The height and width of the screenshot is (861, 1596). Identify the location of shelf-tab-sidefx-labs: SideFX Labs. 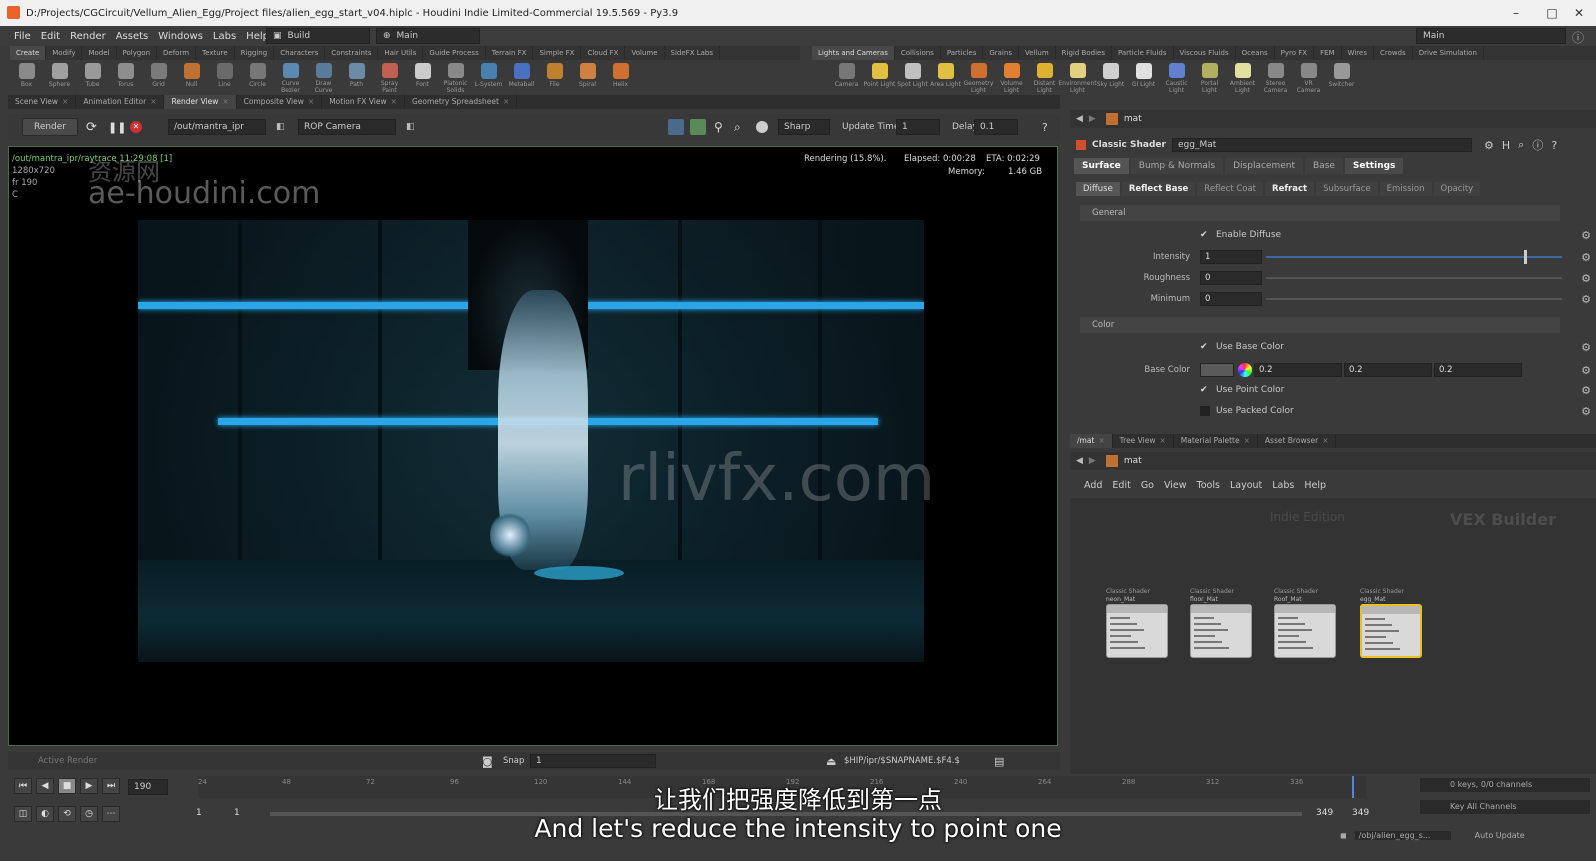
(692, 53).